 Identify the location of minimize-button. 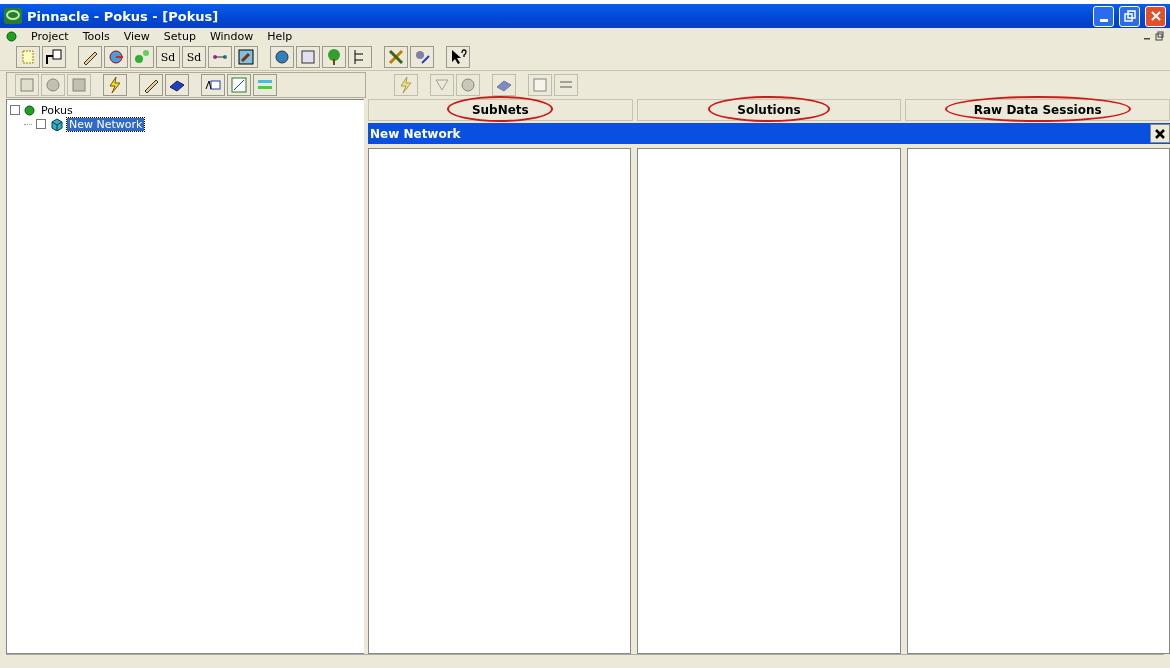
(1103, 16).